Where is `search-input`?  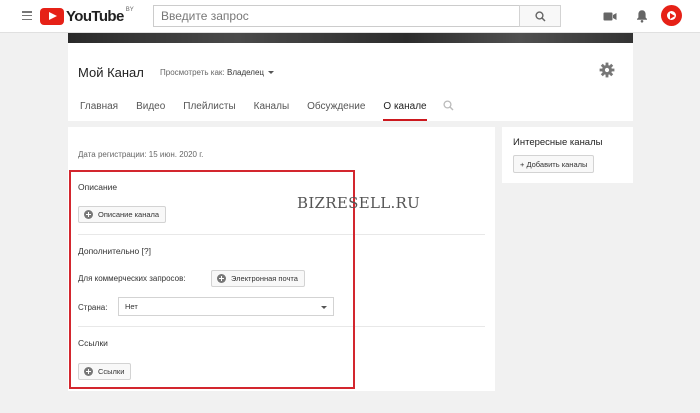 search-input is located at coordinates (336, 16).